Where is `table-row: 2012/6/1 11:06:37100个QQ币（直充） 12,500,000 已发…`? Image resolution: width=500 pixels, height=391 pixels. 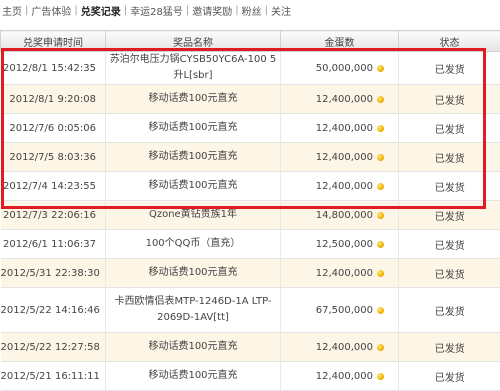 table-row: 2012/6/1 11:06:37100个QQ币（直充） 12,500,000 已发… is located at coordinates (250, 244).